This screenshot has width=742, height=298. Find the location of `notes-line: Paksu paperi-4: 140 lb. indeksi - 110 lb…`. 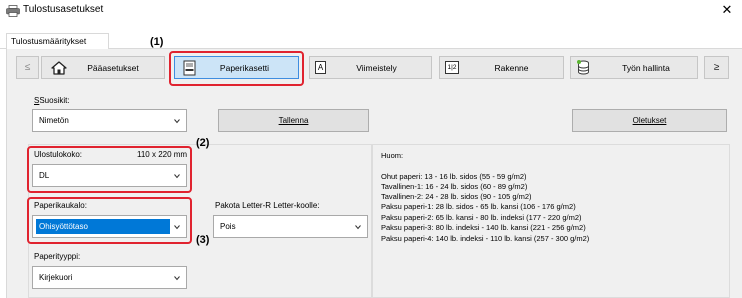

notes-line: Paksu paperi-4: 140 lb. indeksi - 110 lb… is located at coordinates (485, 238).